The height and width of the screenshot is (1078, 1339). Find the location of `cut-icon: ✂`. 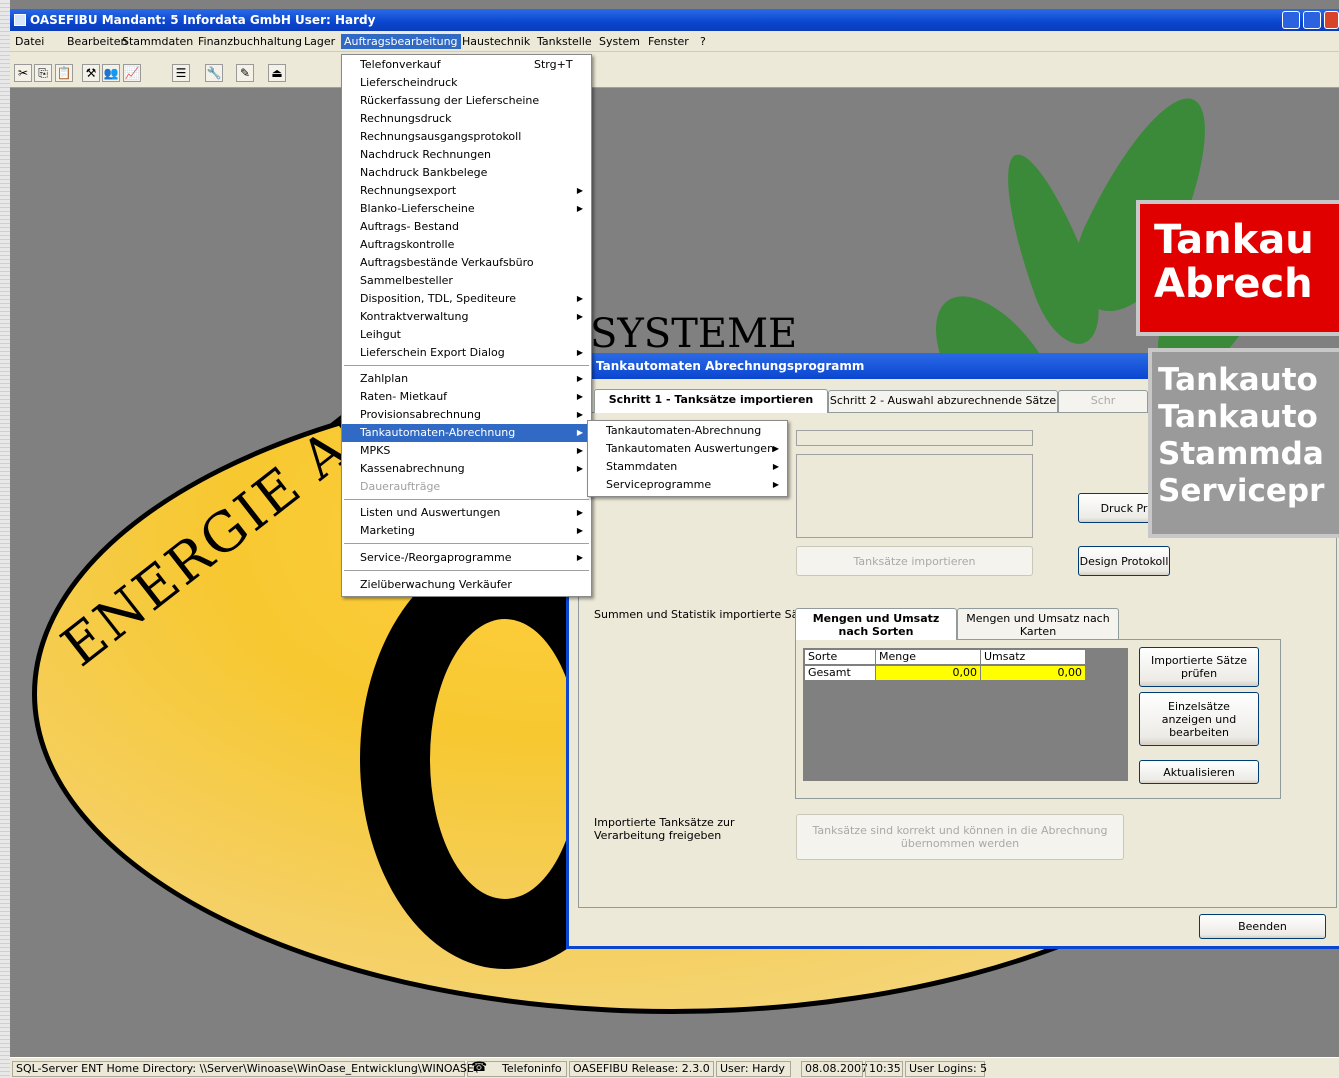

cut-icon: ✂ is located at coordinates (23, 73).